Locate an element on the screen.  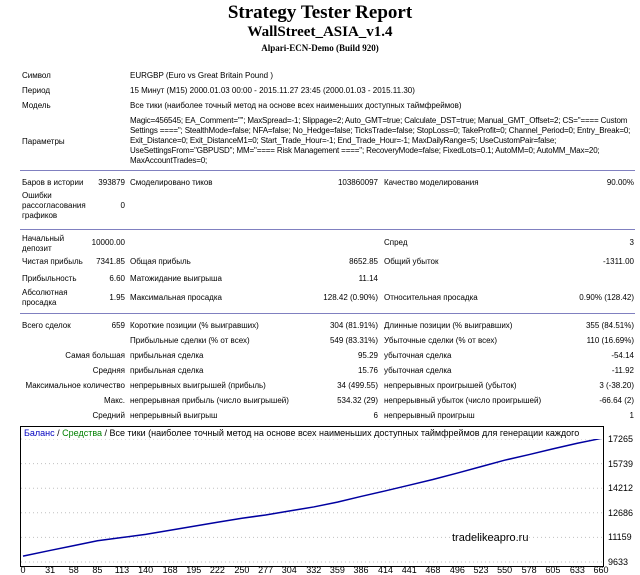
avg-losses-label: непрерывный проигрыш is located at coordinates (429, 415).